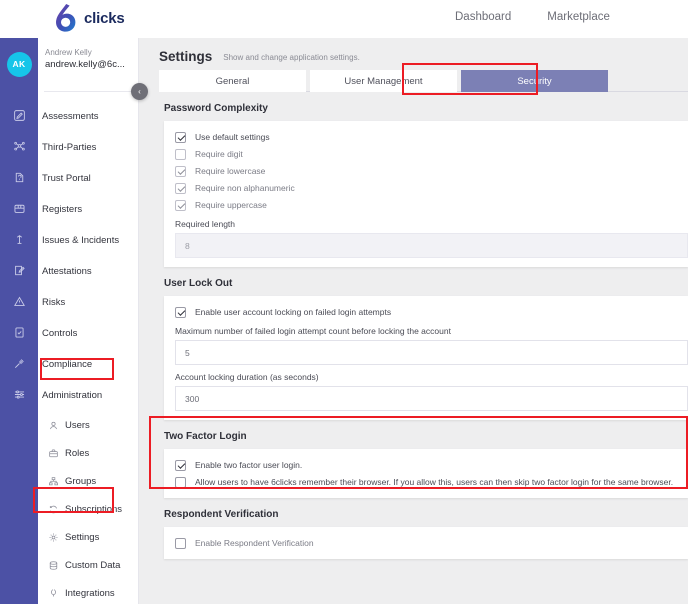 This screenshot has width=688, height=604. I want to click on checkbox-row-require-lowercase: Require lowercase, so click(426, 171).